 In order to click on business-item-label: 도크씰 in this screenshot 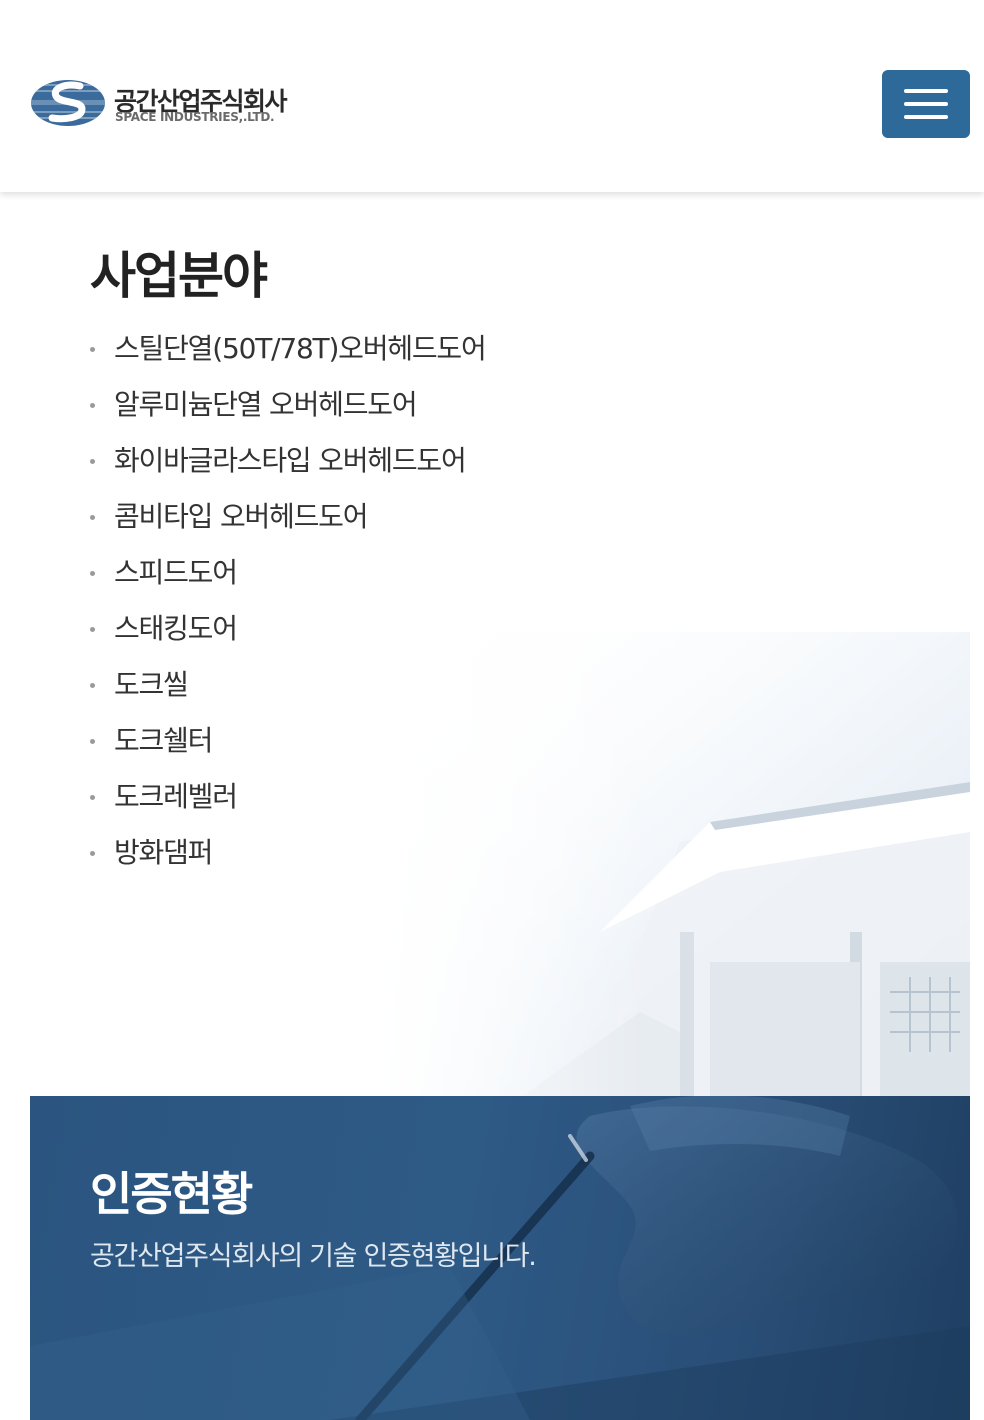, I will do `click(151, 684)`.